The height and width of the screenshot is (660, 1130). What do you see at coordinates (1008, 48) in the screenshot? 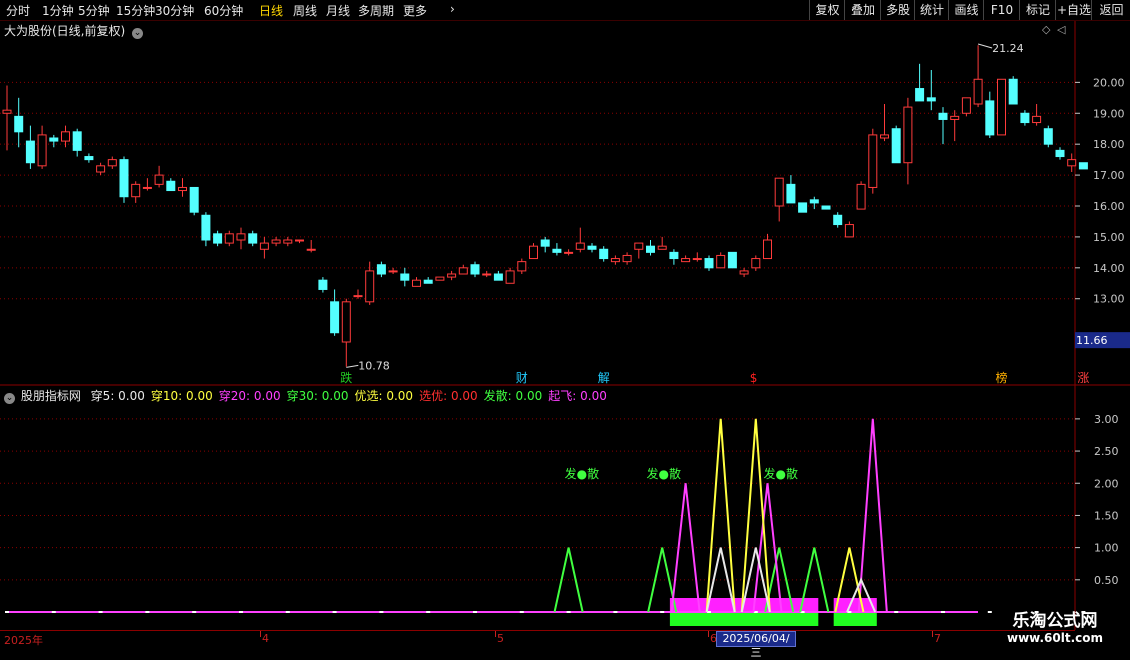
I see `high-price-label: 21.24` at bounding box center [1008, 48].